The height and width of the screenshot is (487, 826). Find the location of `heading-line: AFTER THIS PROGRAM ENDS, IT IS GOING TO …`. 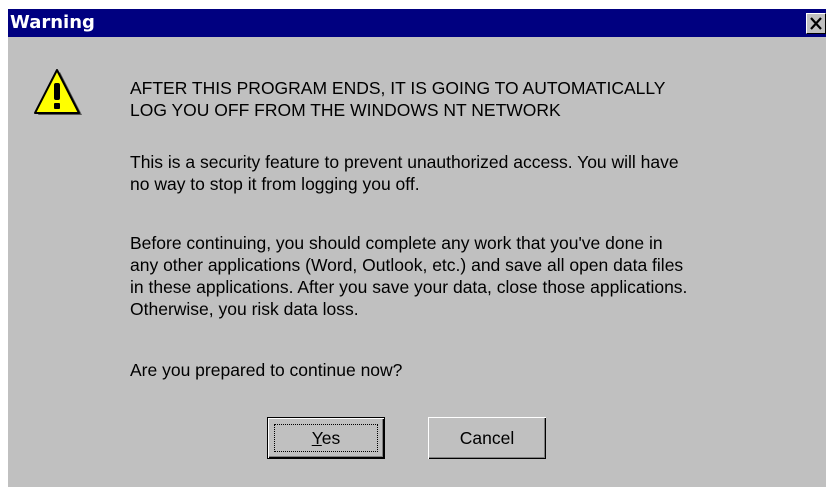

heading-line: AFTER THIS PROGRAM ENDS, IT IS GOING TO … is located at coordinates (398, 88).